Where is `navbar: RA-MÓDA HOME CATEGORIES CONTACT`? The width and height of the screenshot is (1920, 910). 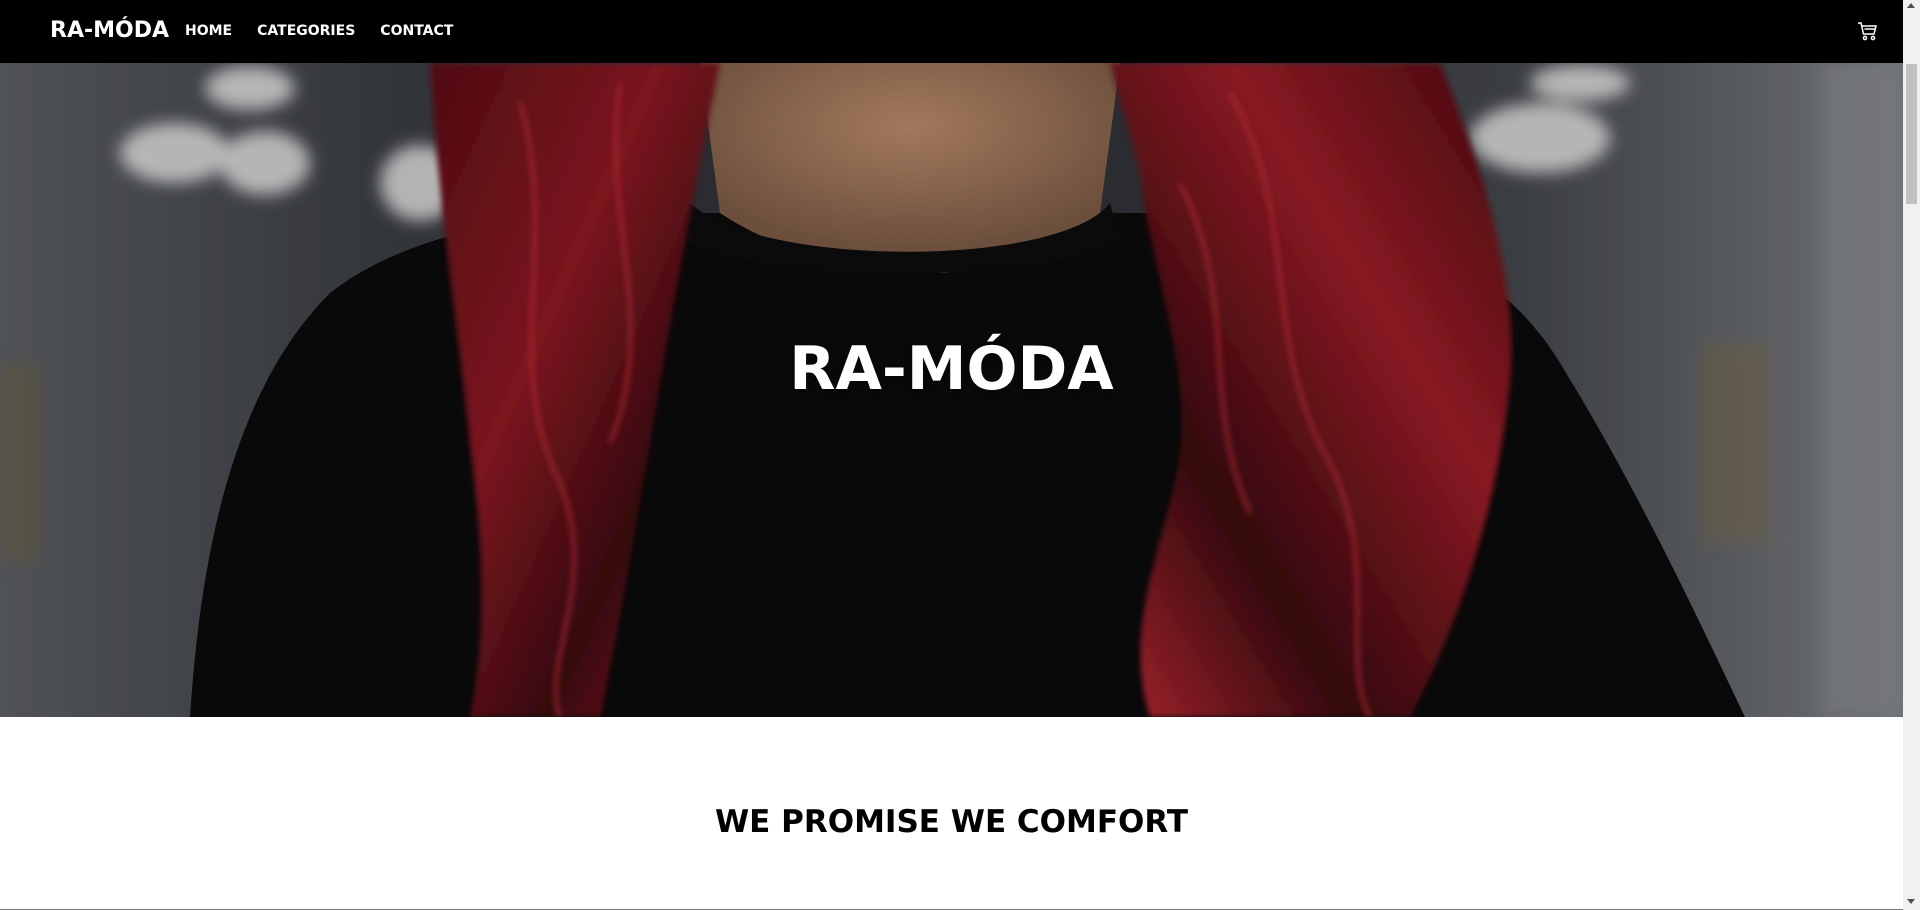 navbar: RA-MÓDA HOME CATEGORIES CONTACT is located at coordinates (951, 31).